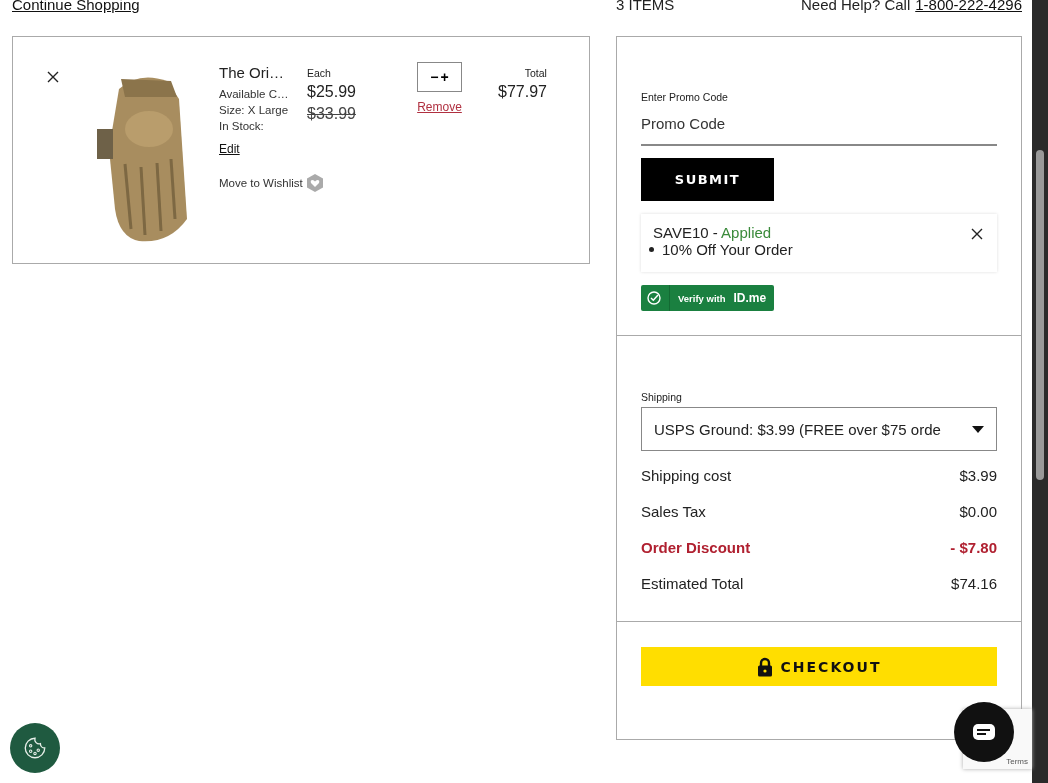 This screenshot has height=783, width=1048. Describe the element at coordinates (685, 232) in the screenshot. I see `promo-code-text: SAVE10 -` at that location.